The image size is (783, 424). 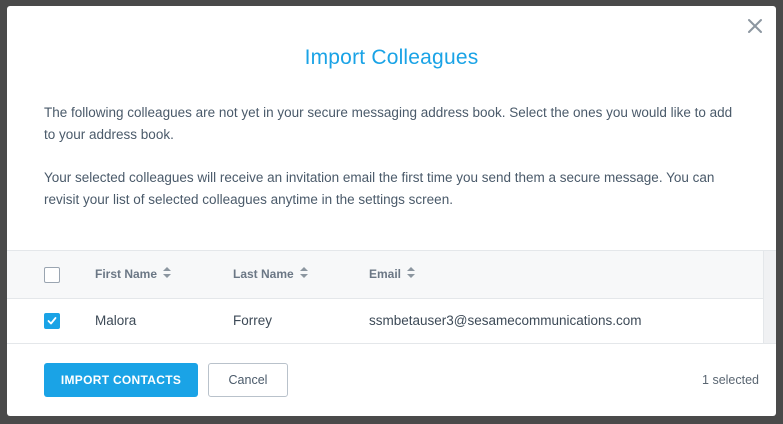 What do you see at coordinates (730, 380) in the screenshot?
I see `selected-count: 1 selected` at bounding box center [730, 380].